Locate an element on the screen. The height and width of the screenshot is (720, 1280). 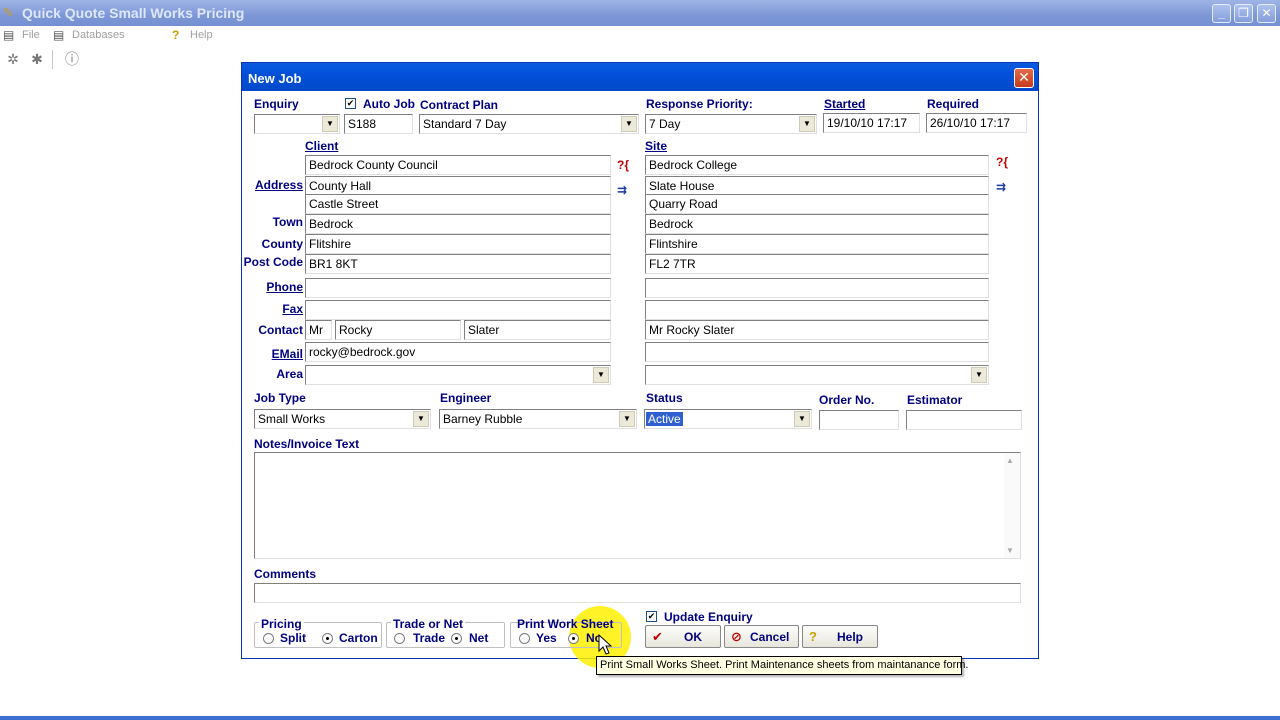
client-contact-first-field: Rocky is located at coordinates (398, 330).